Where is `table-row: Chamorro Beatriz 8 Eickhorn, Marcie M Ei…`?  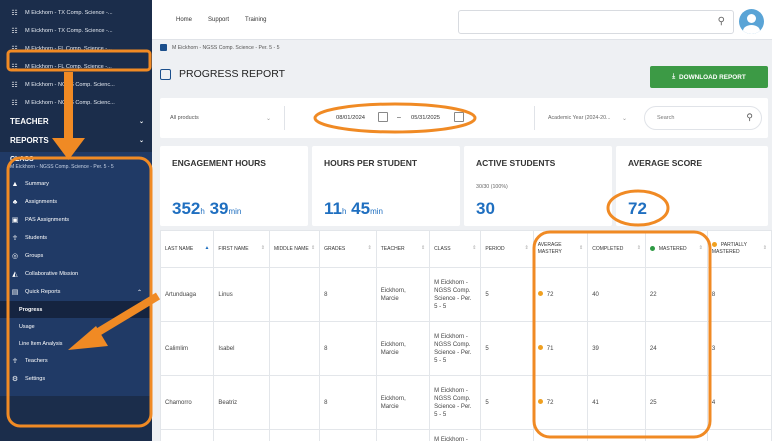 table-row: Chamorro Beatriz 8 Eickhorn, Marcie M Ei… is located at coordinates (466, 402).